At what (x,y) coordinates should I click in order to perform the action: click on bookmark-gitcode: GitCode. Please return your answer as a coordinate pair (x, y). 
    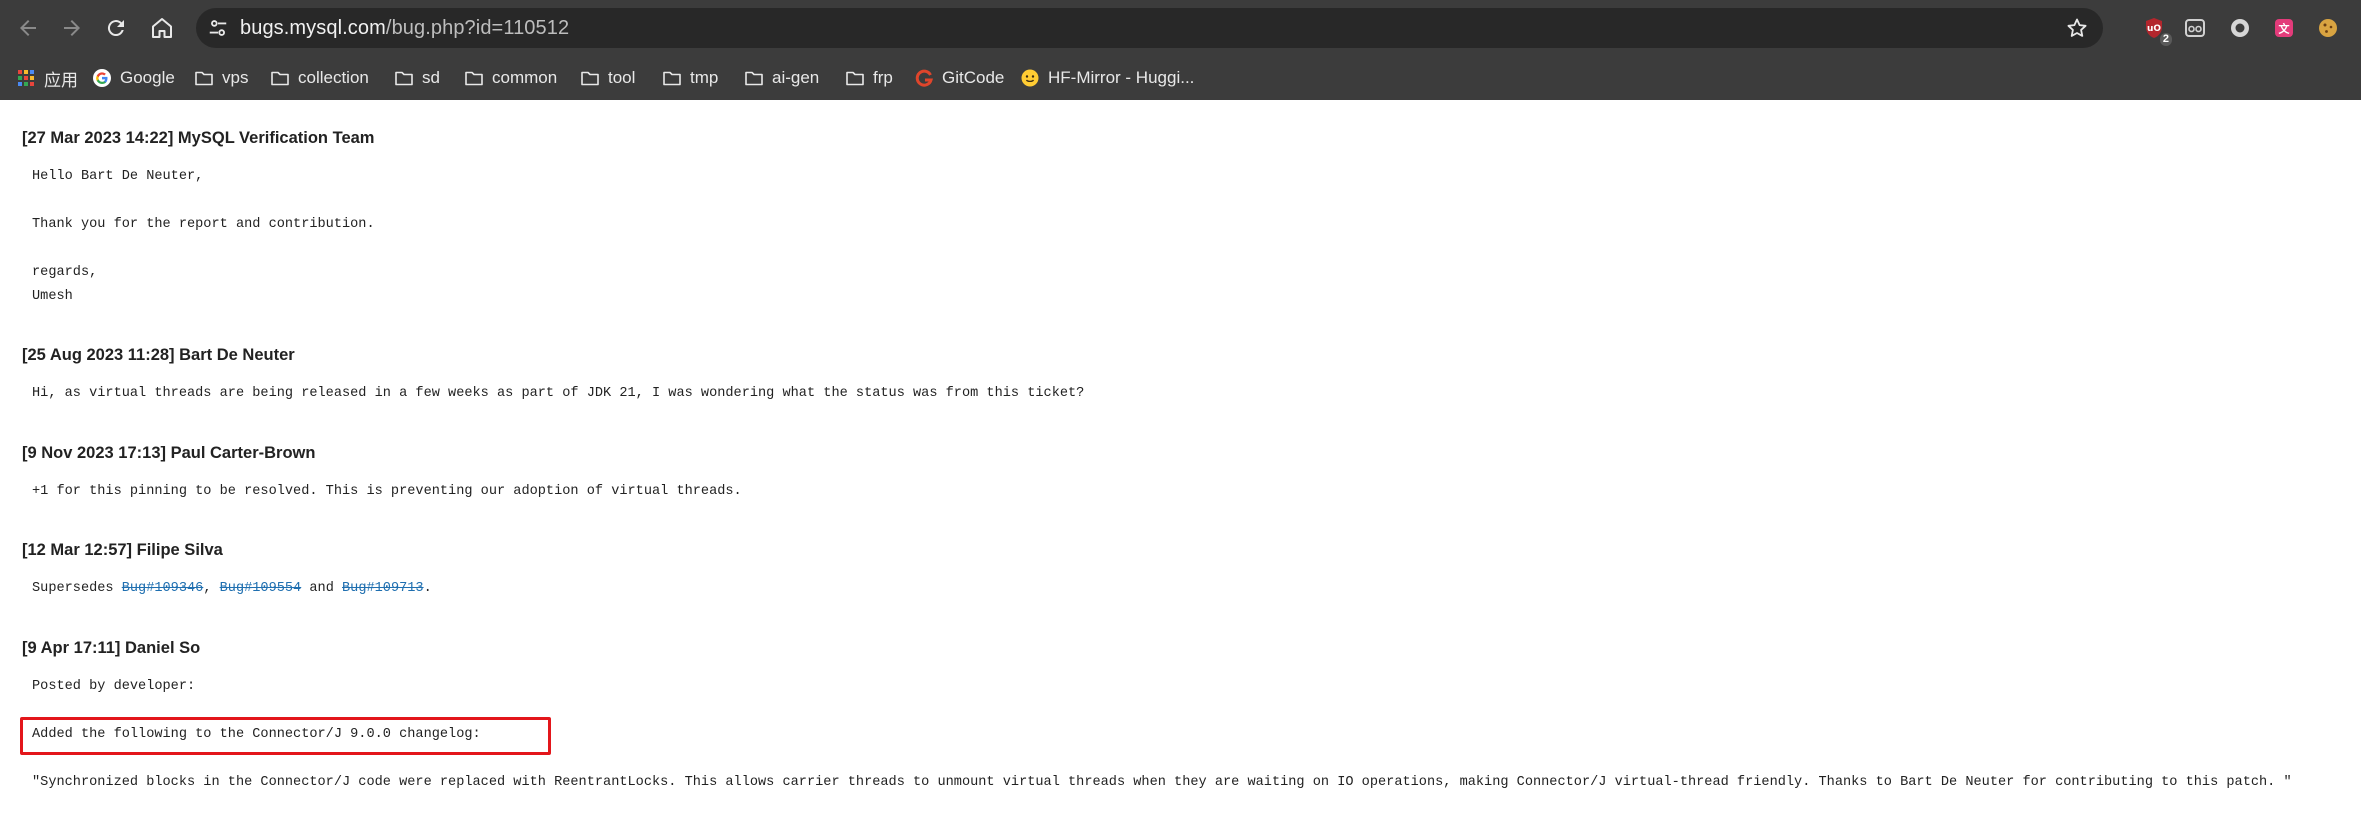
    Looking at the image, I should click on (959, 78).